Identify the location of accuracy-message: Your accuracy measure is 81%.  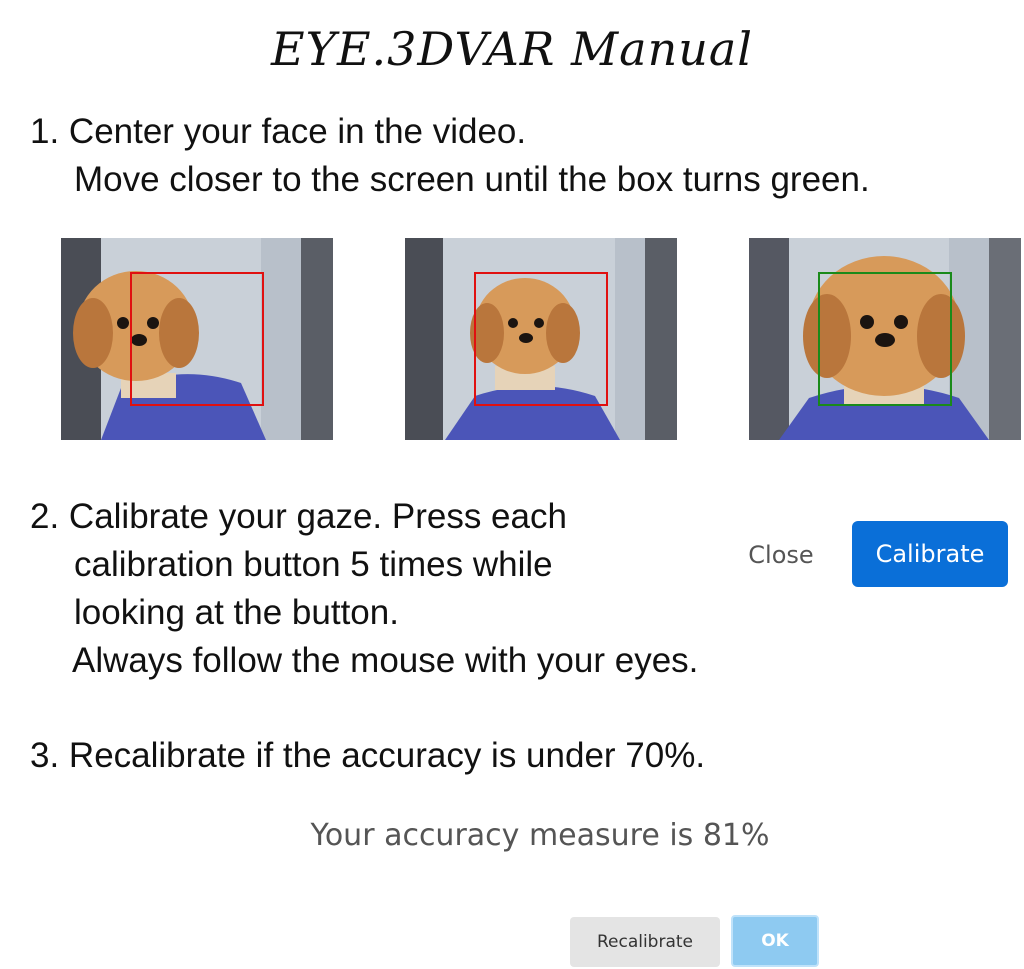
(540, 835).